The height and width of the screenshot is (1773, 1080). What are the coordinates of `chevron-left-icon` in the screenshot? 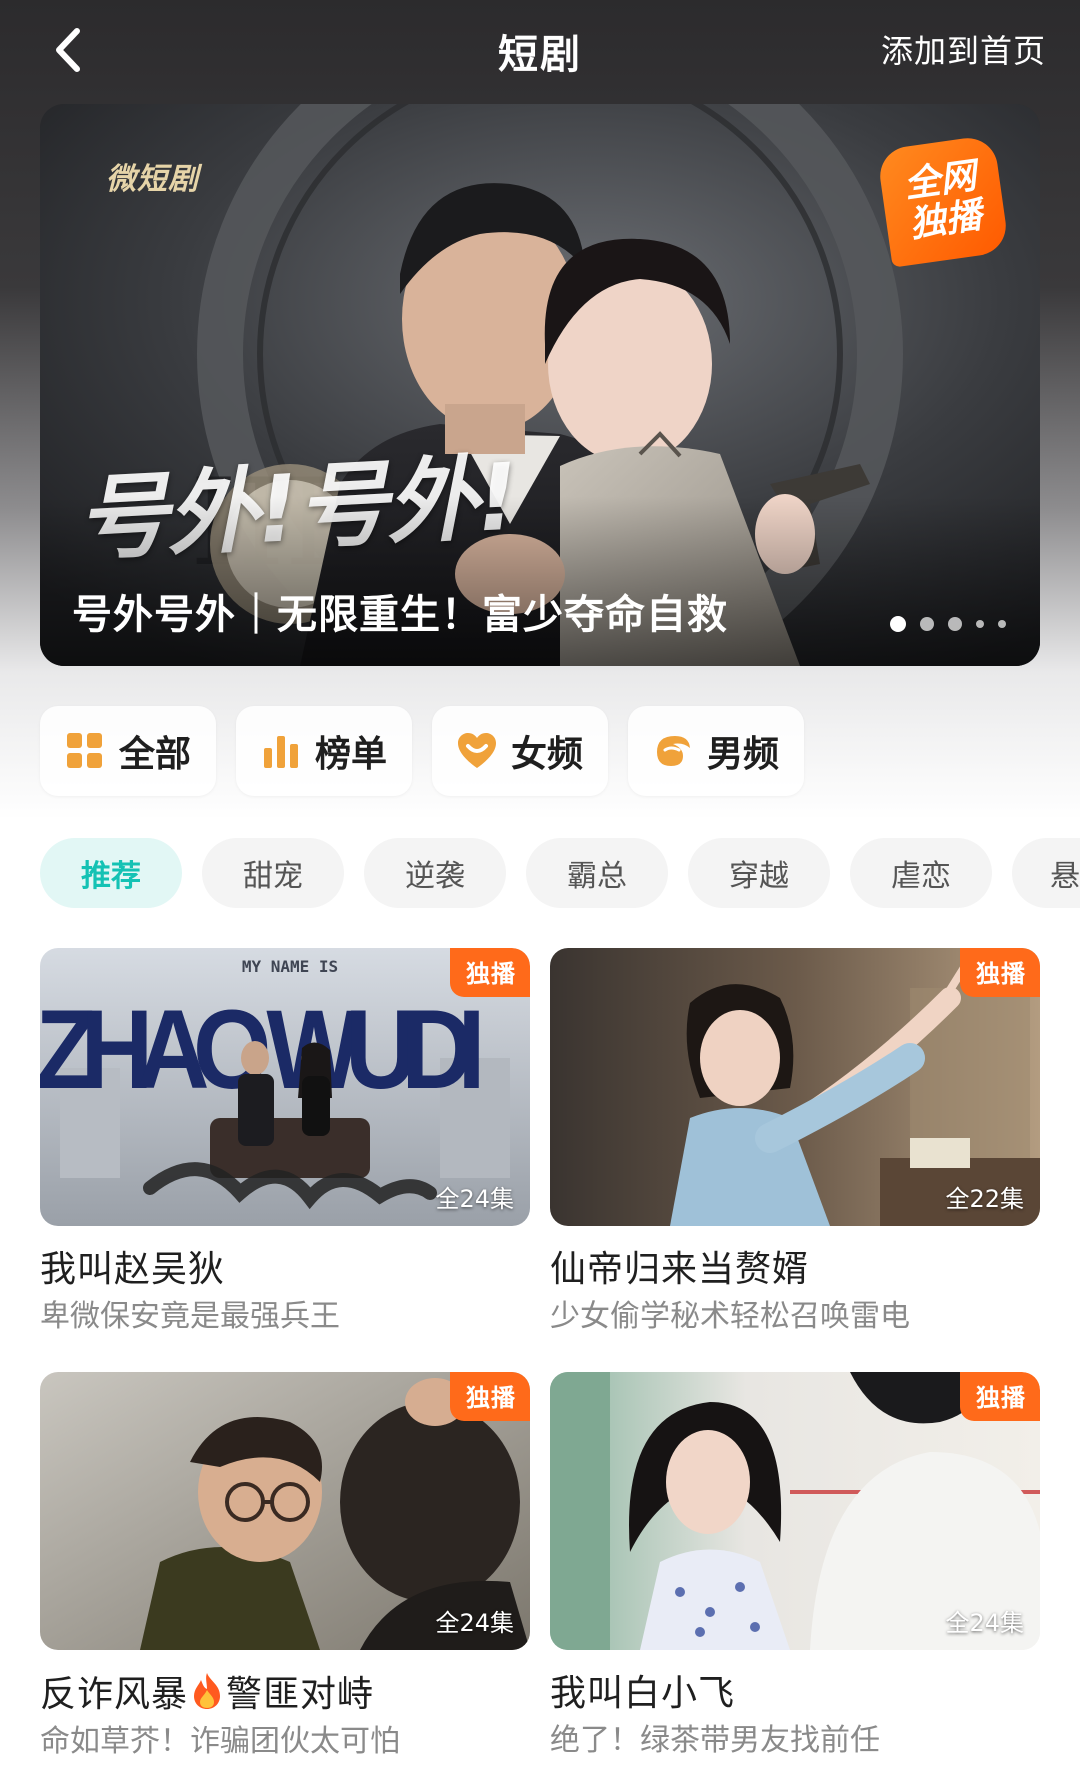 It's located at (68, 50).